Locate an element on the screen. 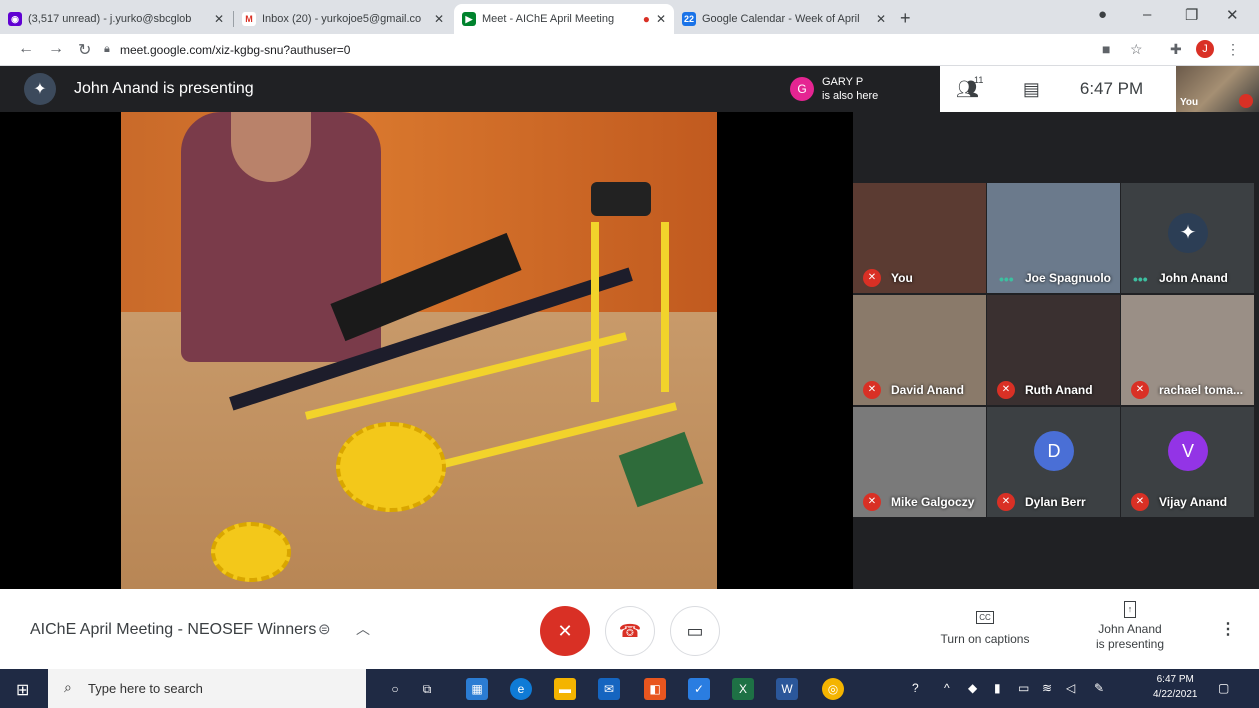 The image size is (1259, 708). participant-tile: ✕ You is located at coordinates (919, 238).